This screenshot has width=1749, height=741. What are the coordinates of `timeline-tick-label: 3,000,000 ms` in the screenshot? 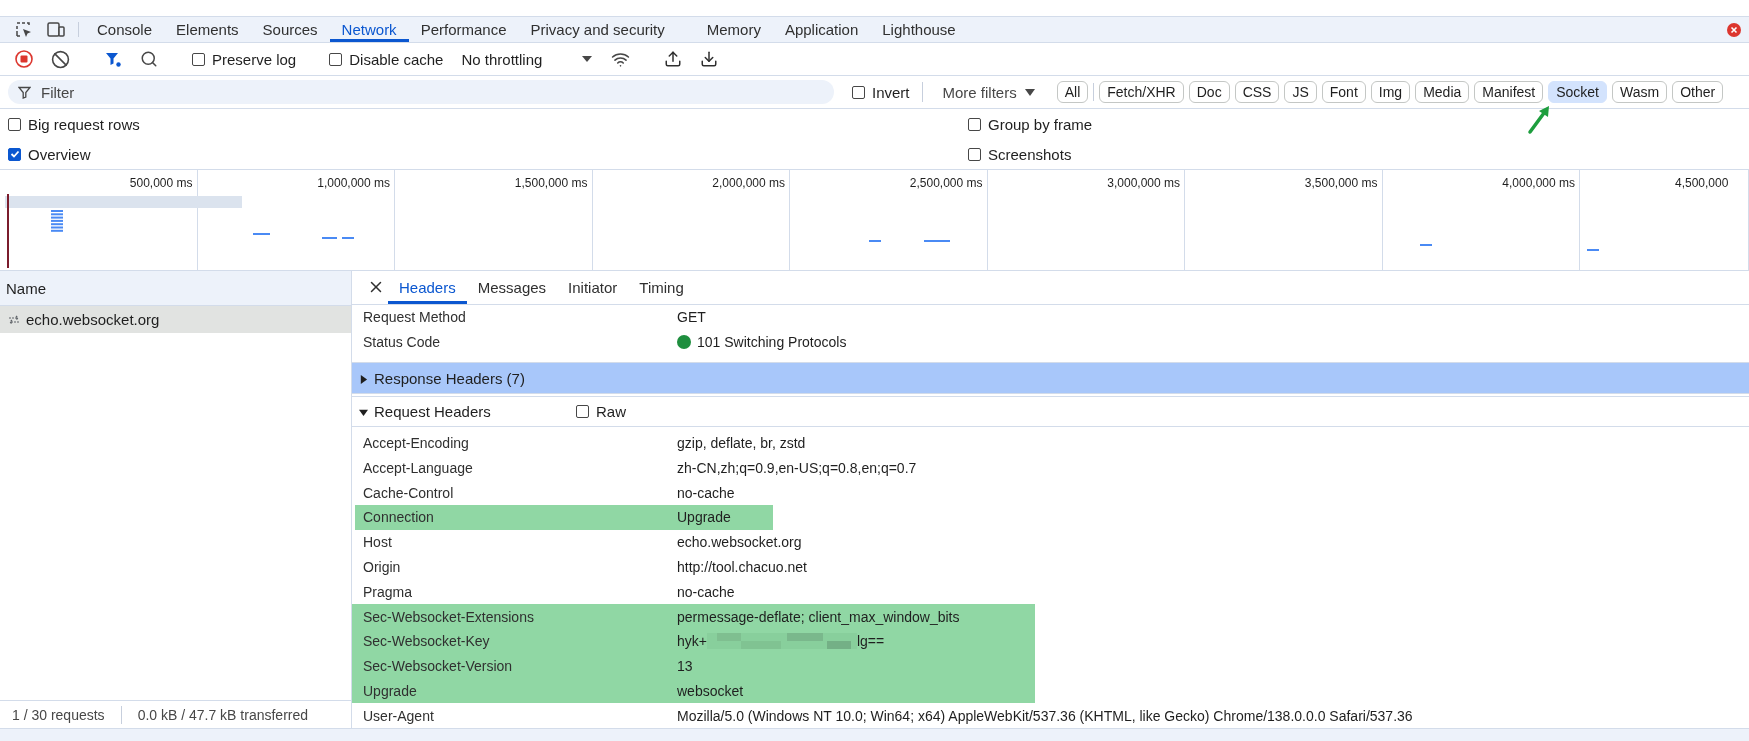 It's located at (1143, 183).